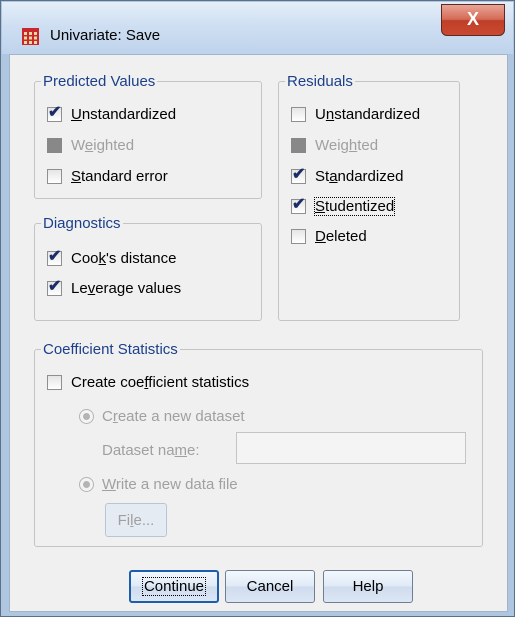 Image resolution: width=515 pixels, height=617 pixels. What do you see at coordinates (329, 236) in the screenshot?
I see `residuals-deleted-checkbox: Deleted` at bounding box center [329, 236].